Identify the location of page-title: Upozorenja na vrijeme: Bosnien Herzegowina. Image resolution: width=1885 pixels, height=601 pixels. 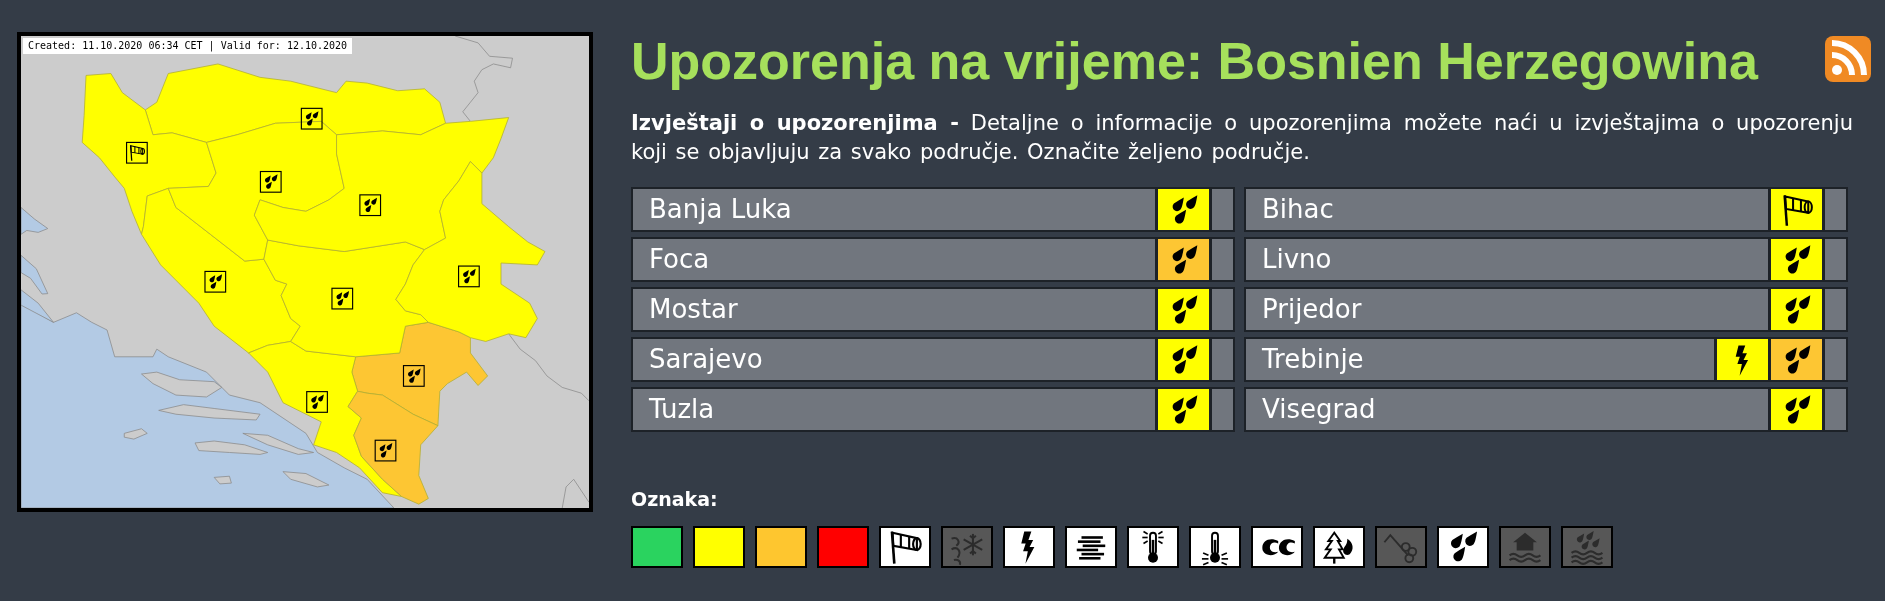
(1194, 61).